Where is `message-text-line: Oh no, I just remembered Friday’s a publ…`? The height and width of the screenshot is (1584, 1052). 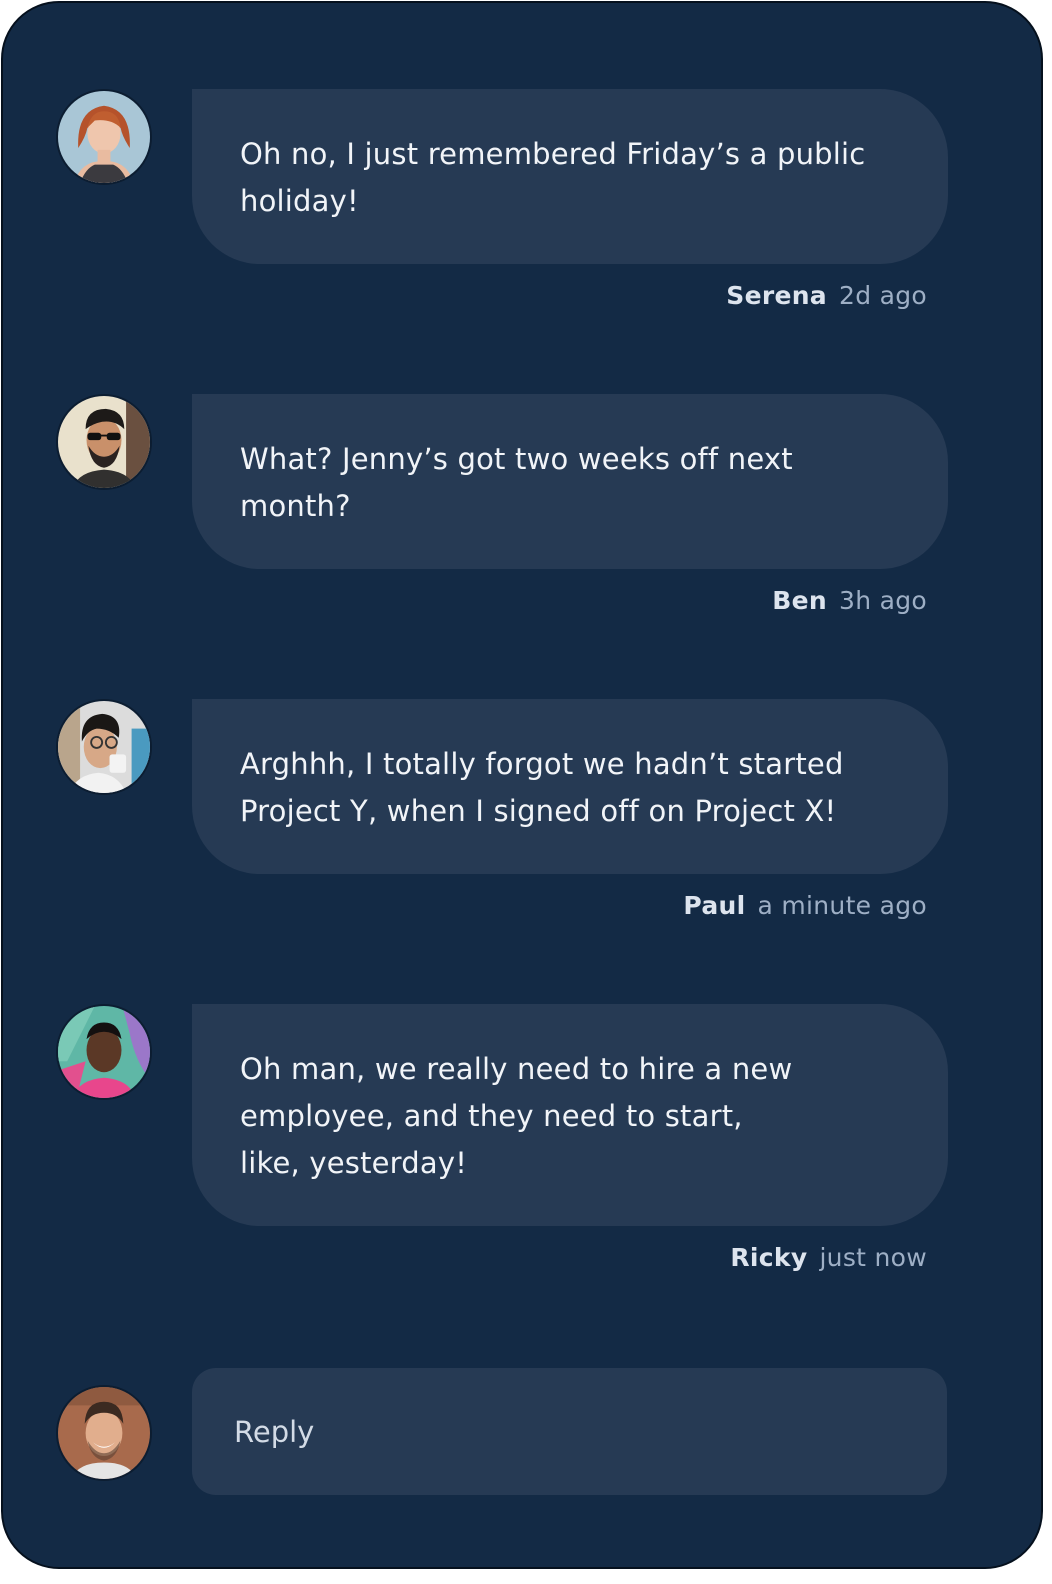 message-text-line: Oh no, I just remembered Friday’s a publ… is located at coordinates (553, 154).